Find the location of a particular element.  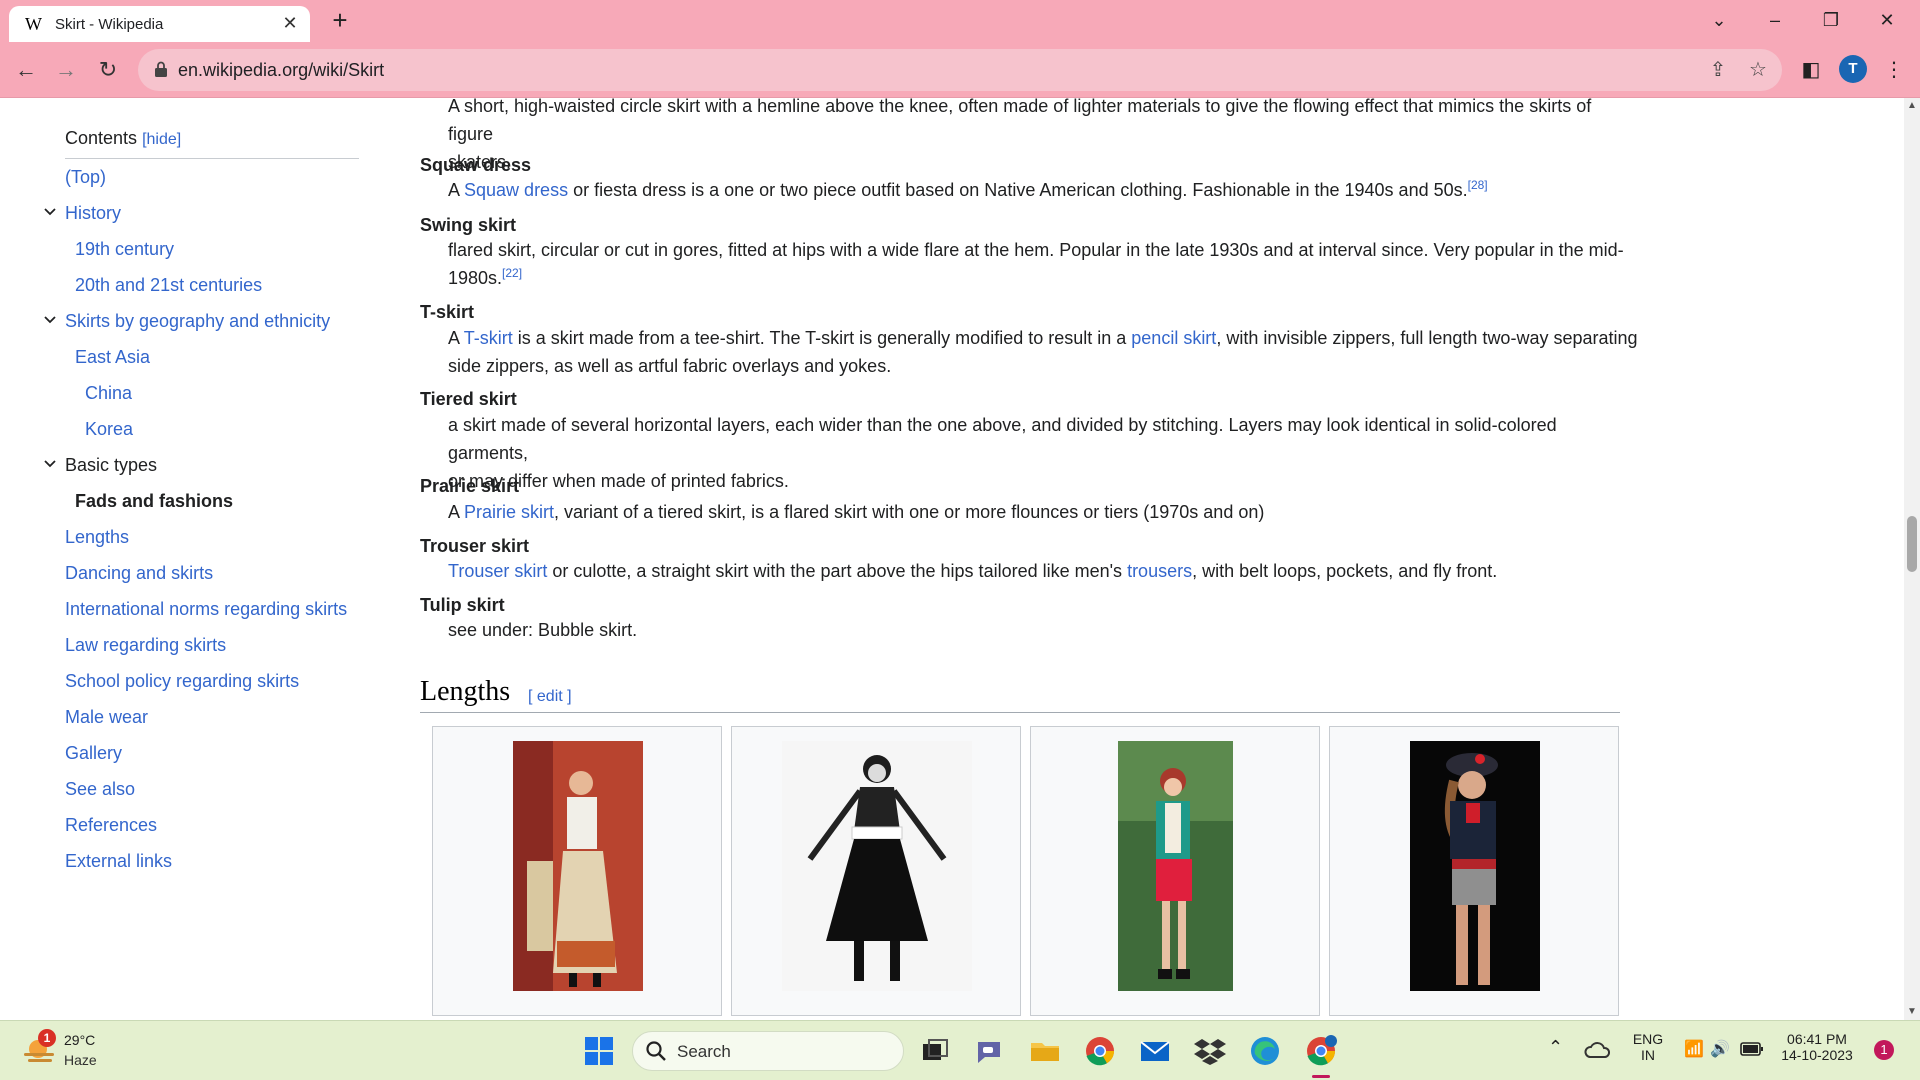

scroll-up-icon: ▲ is located at coordinates (1912, 106).